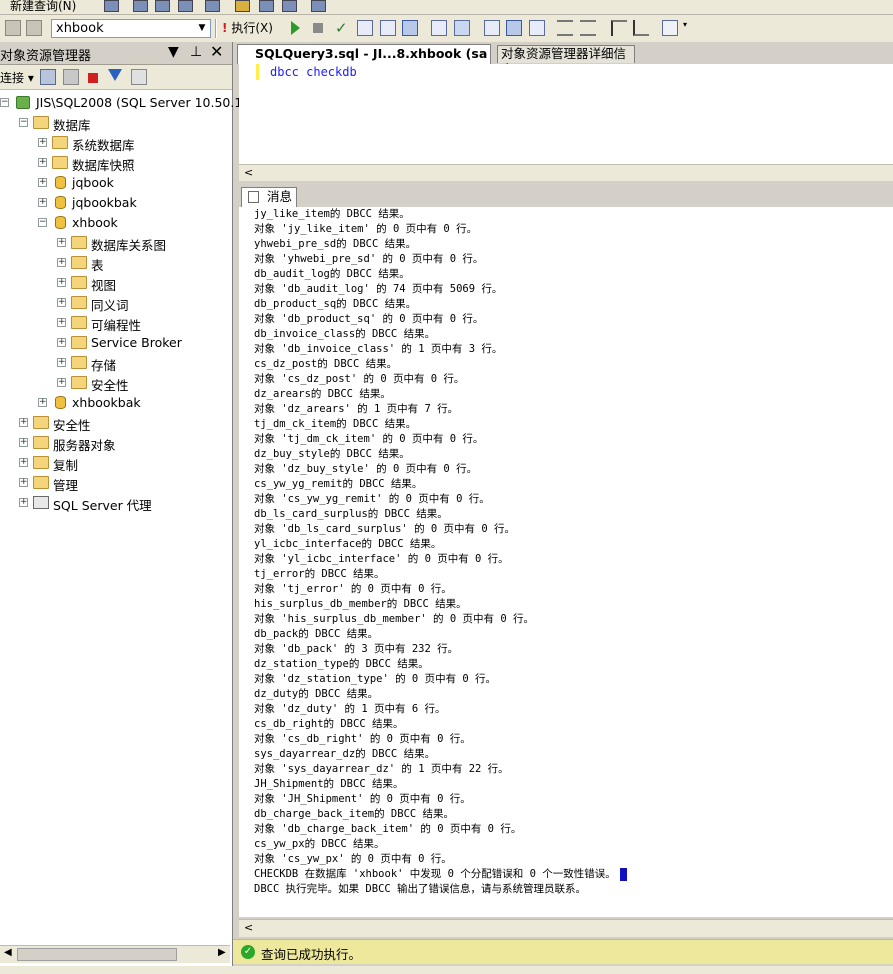 The image size is (893, 974). Describe the element at coordinates (619, 28) in the screenshot. I see `decrease-indent-icon` at that location.